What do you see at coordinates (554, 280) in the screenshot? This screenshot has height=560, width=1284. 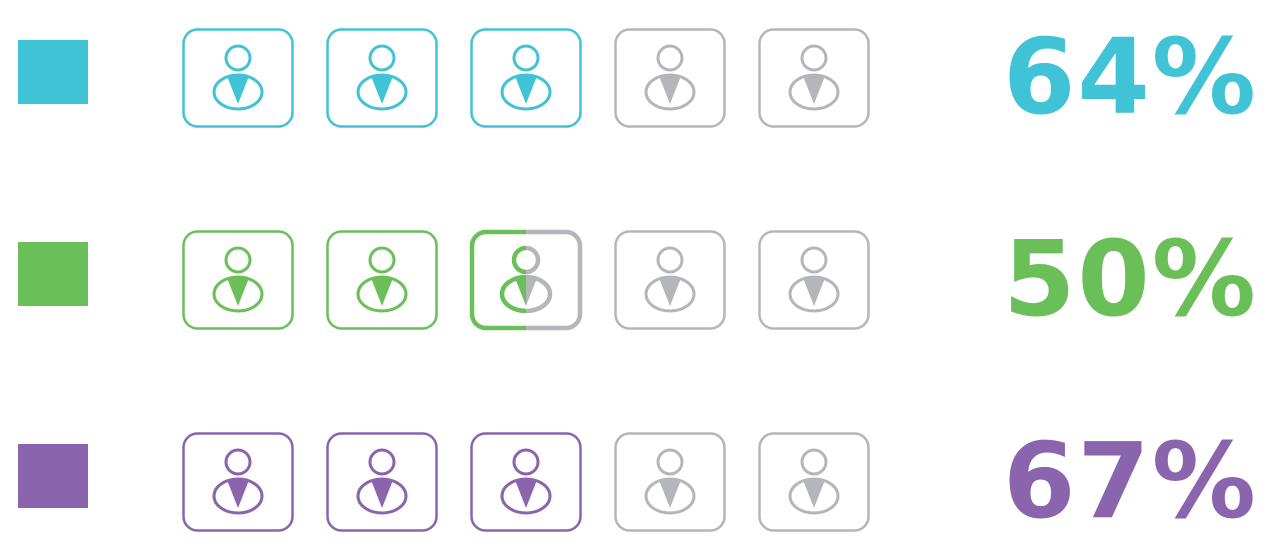 I see `empty-part` at bounding box center [554, 280].